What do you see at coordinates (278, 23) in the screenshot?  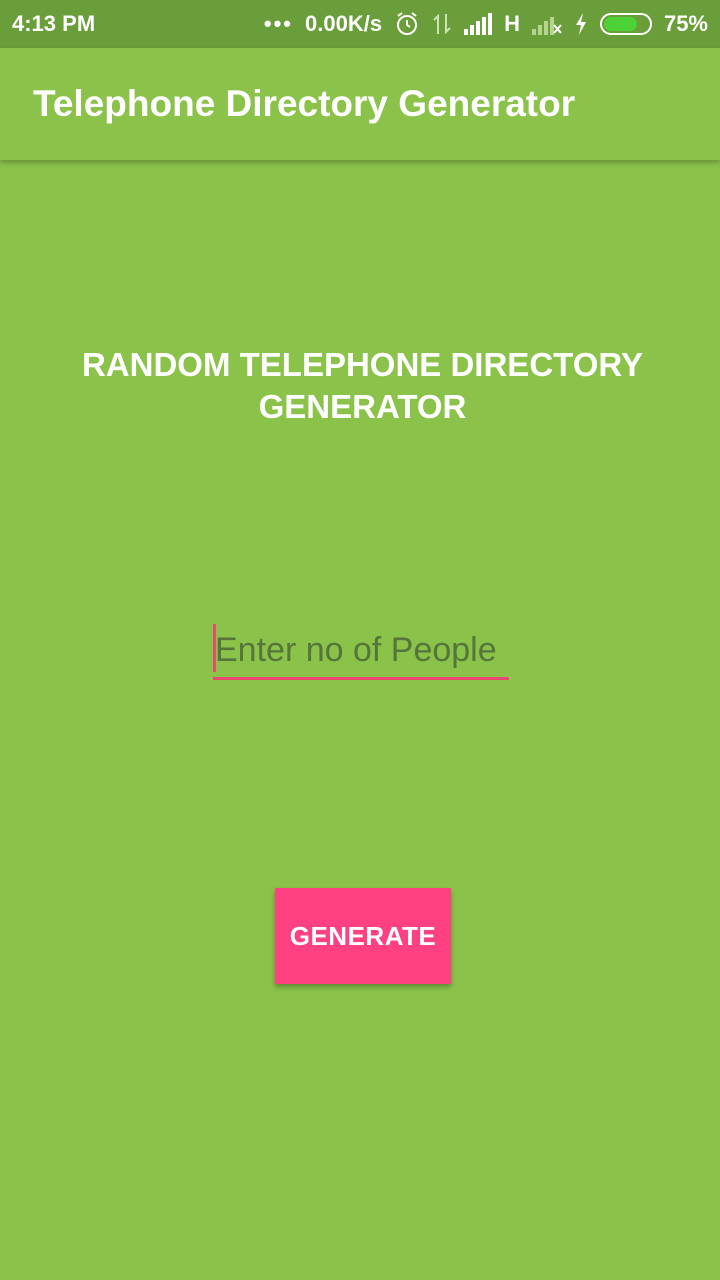 I see `notification-dots: •••` at bounding box center [278, 23].